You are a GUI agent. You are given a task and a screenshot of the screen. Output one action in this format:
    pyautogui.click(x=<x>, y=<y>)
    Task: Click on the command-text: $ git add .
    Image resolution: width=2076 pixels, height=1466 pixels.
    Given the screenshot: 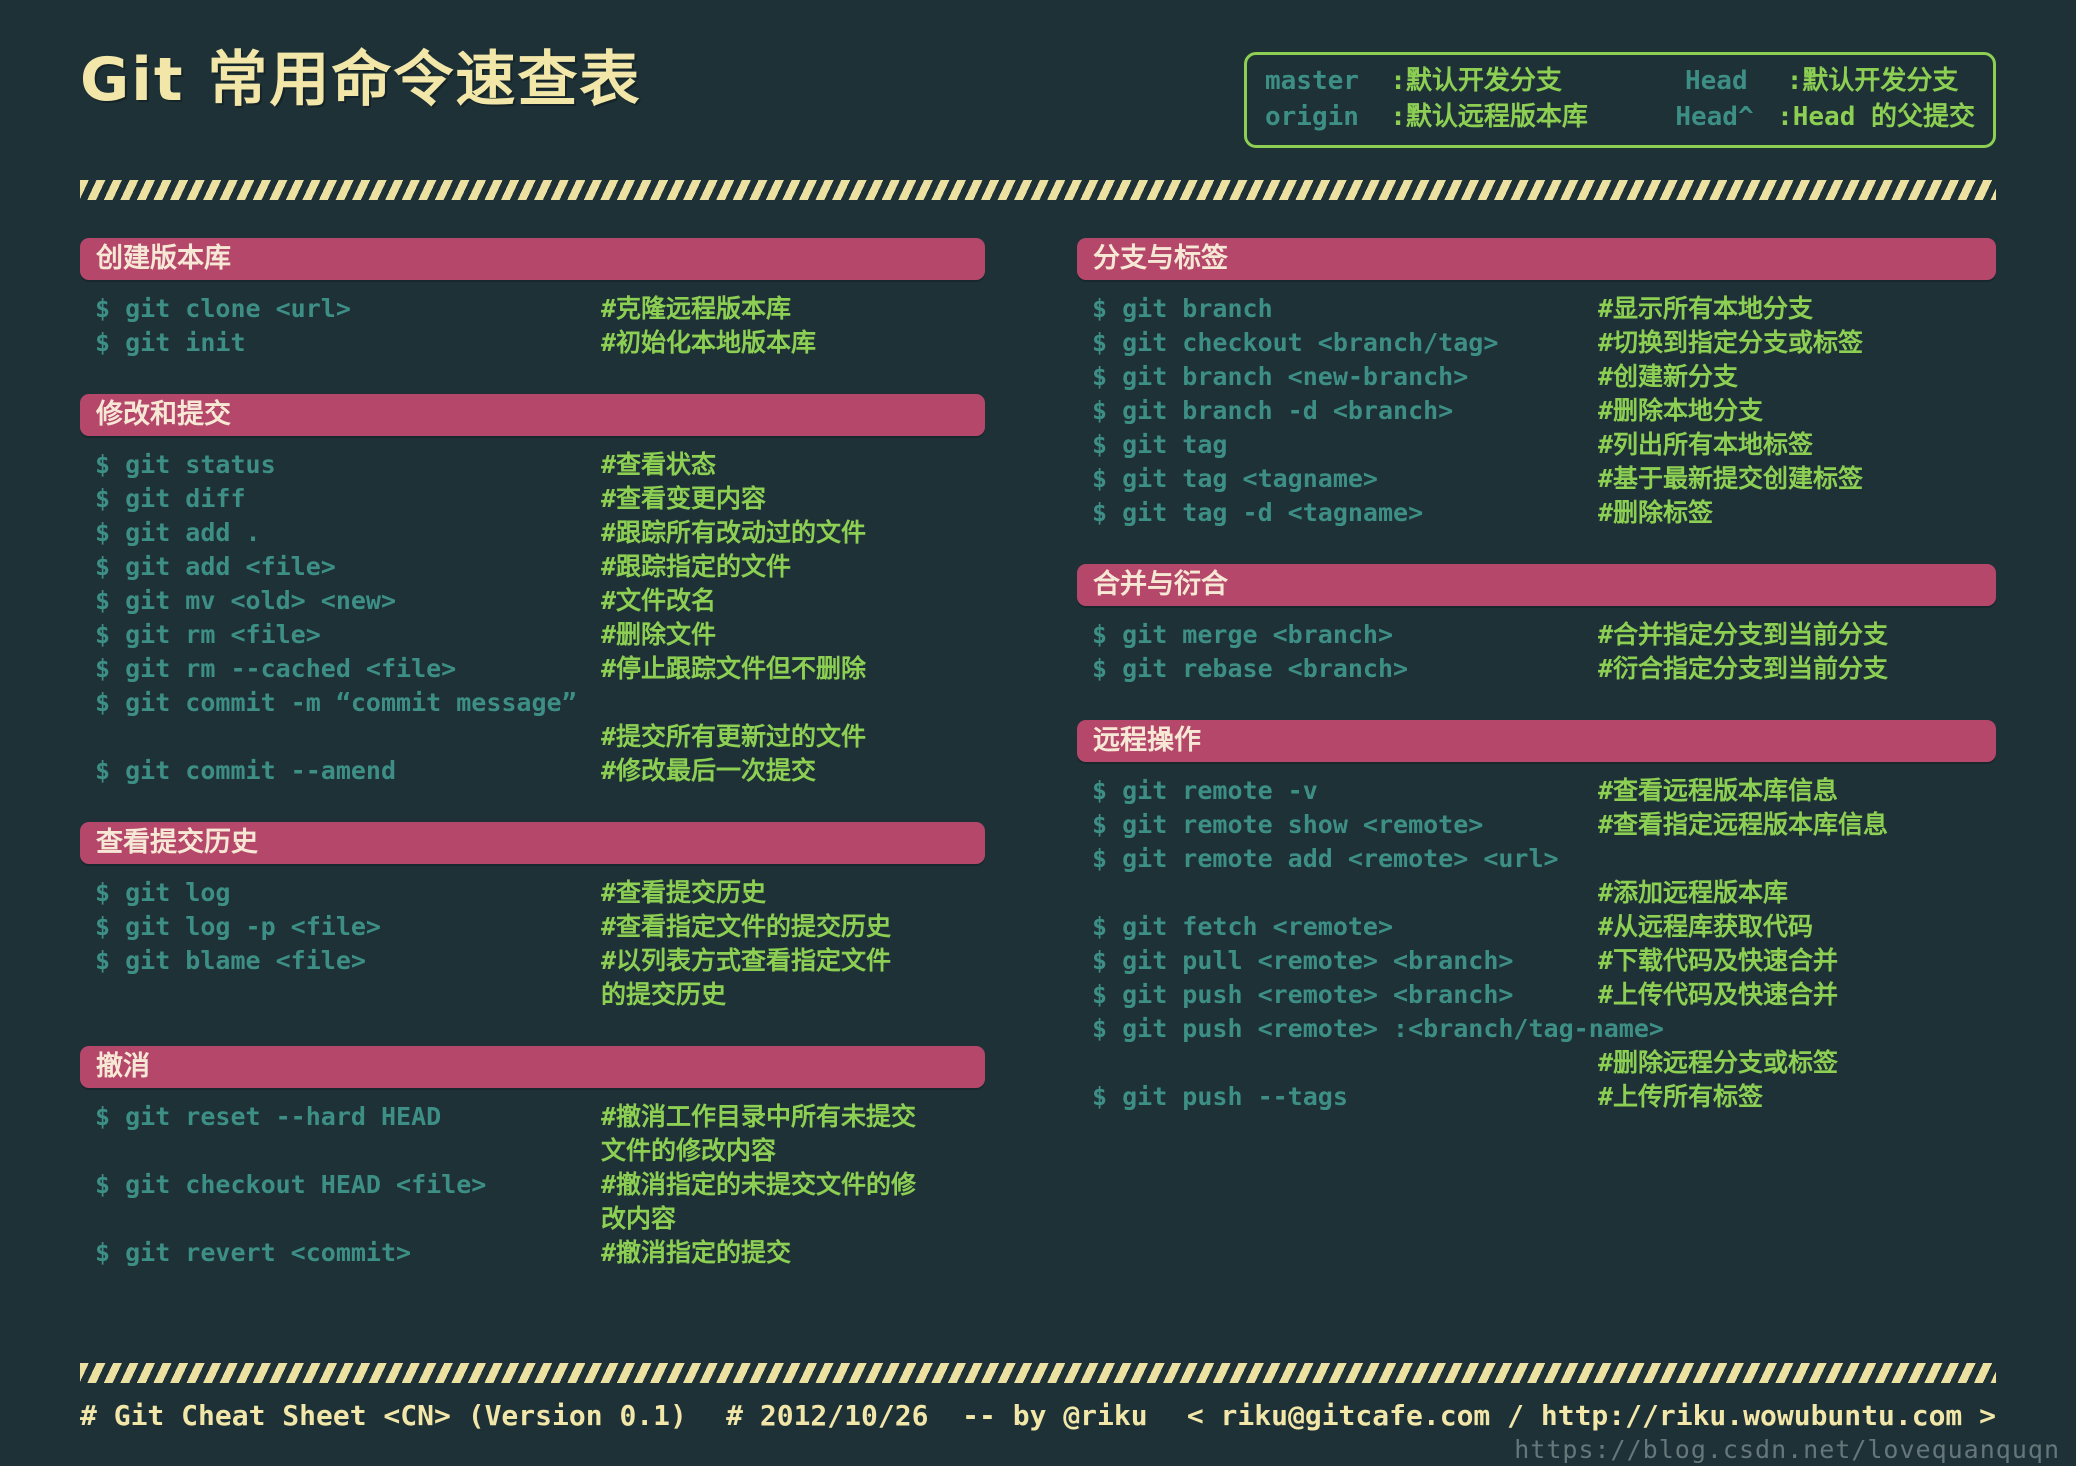 What is the action you would take?
    pyautogui.click(x=178, y=532)
    